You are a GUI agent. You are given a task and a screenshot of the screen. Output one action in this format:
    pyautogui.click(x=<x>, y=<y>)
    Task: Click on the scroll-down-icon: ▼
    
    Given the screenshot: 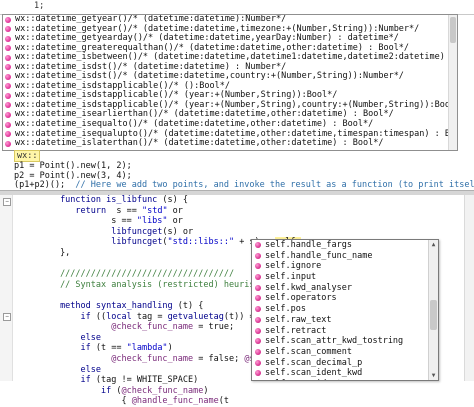 What is the action you would take?
    pyautogui.click(x=433, y=375)
    